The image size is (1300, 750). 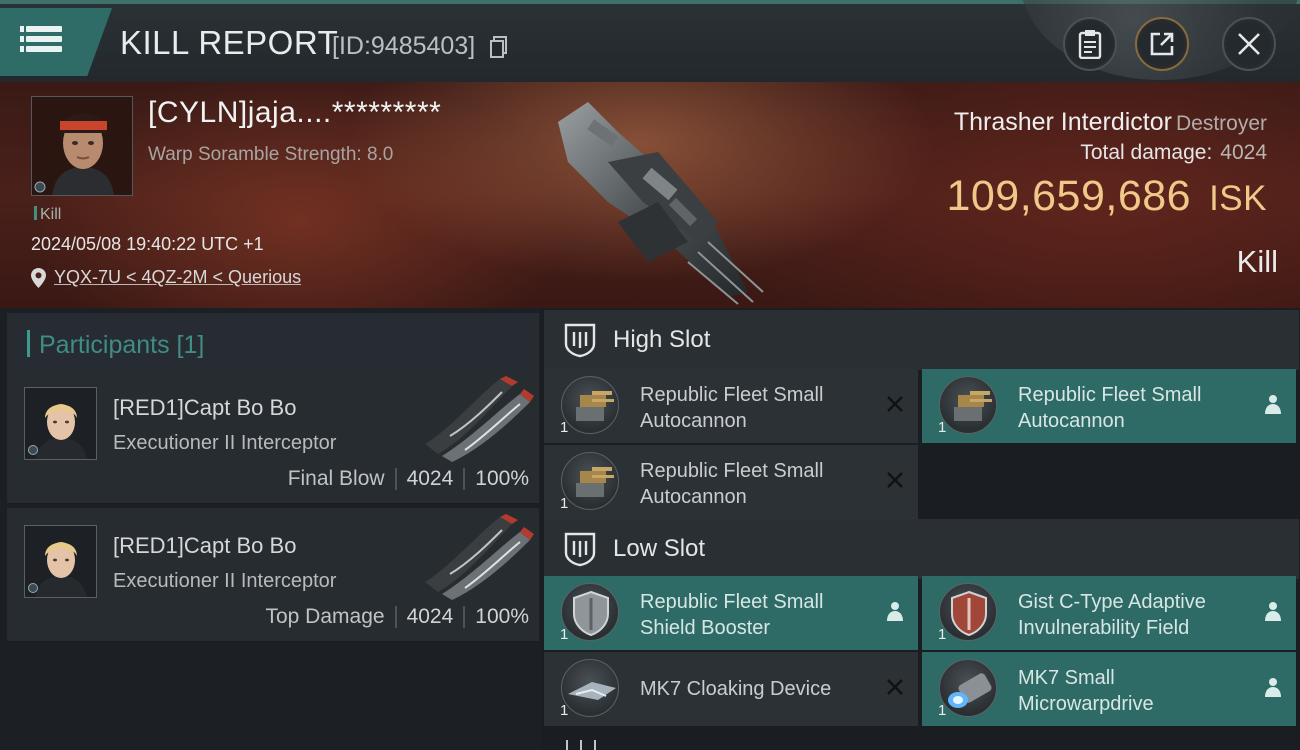 I want to click on ship-type: Thrasher Interdictor, so click(x=1062, y=122).